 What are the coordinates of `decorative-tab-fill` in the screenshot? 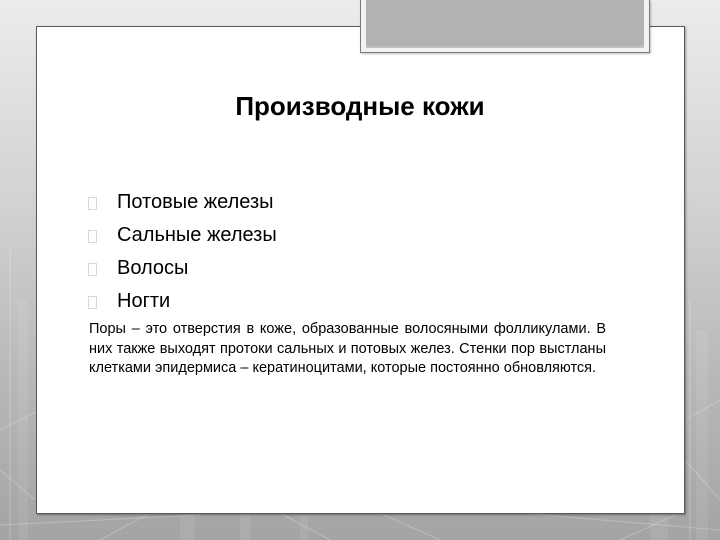 It's located at (505, 24).